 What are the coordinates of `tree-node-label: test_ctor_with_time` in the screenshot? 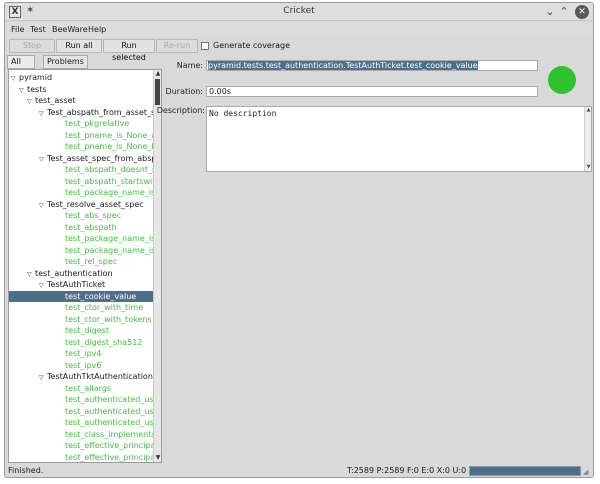 It's located at (104, 307).